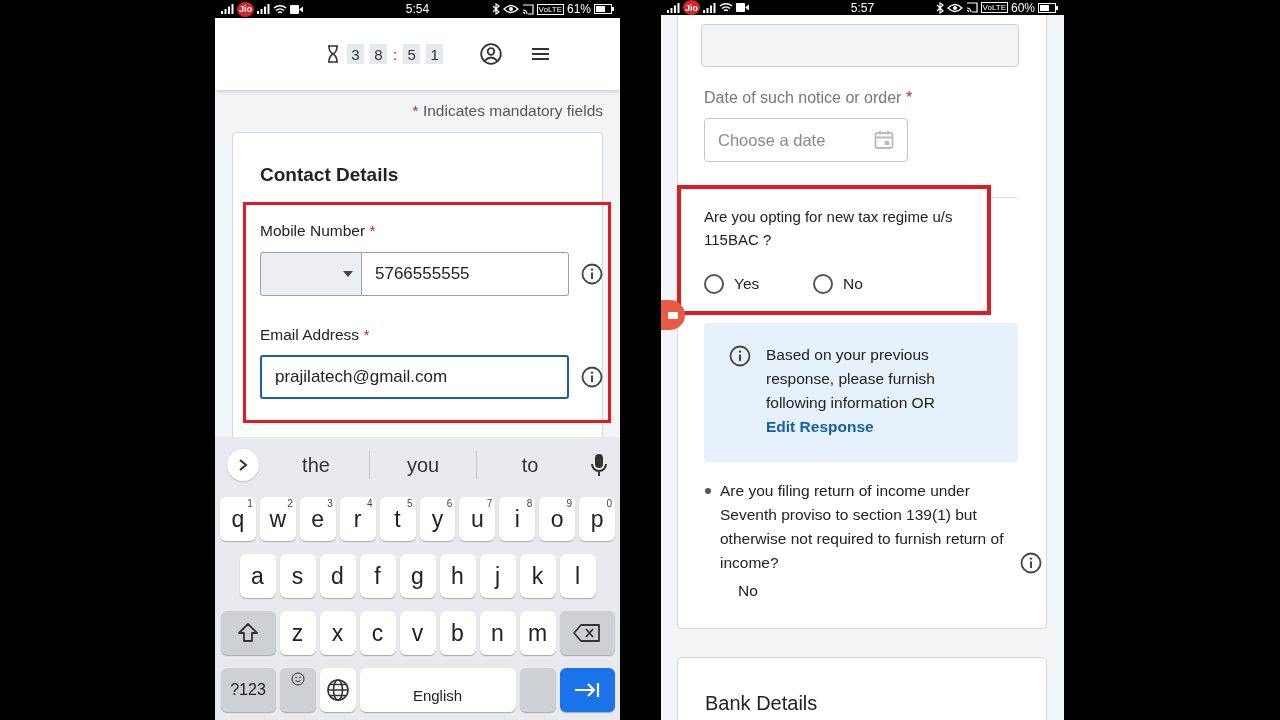 The image size is (1280, 720). Describe the element at coordinates (457, 576) in the screenshot. I see `key: h` at that location.